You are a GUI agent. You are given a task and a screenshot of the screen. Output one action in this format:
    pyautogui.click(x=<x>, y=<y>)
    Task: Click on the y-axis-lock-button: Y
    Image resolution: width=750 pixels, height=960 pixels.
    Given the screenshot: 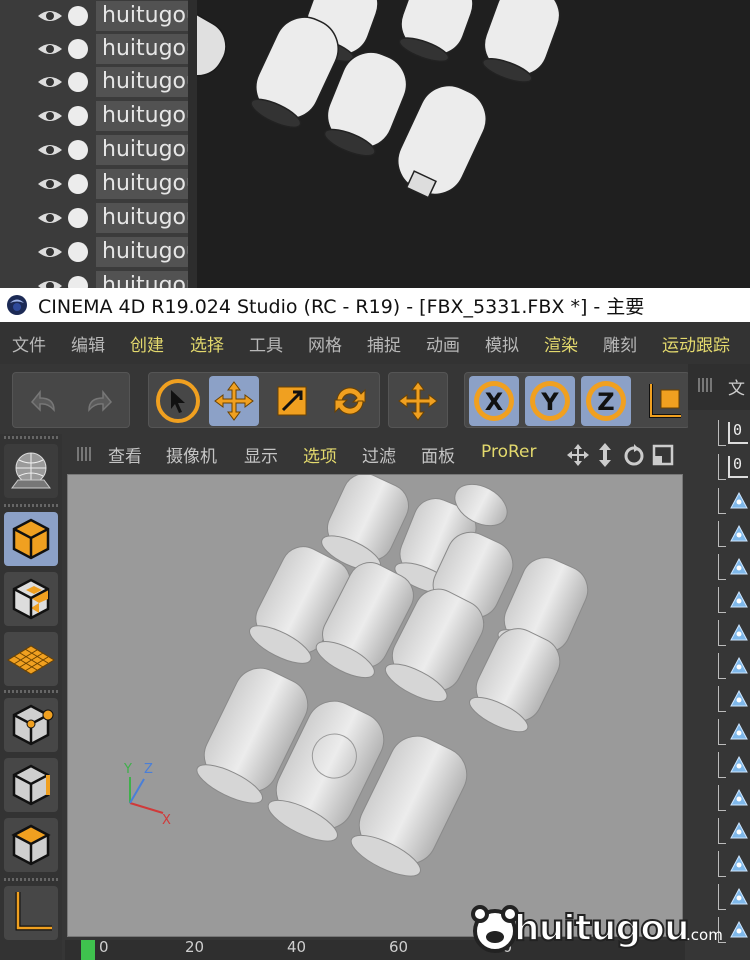 What is the action you would take?
    pyautogui.click(x=550, y=401)
    